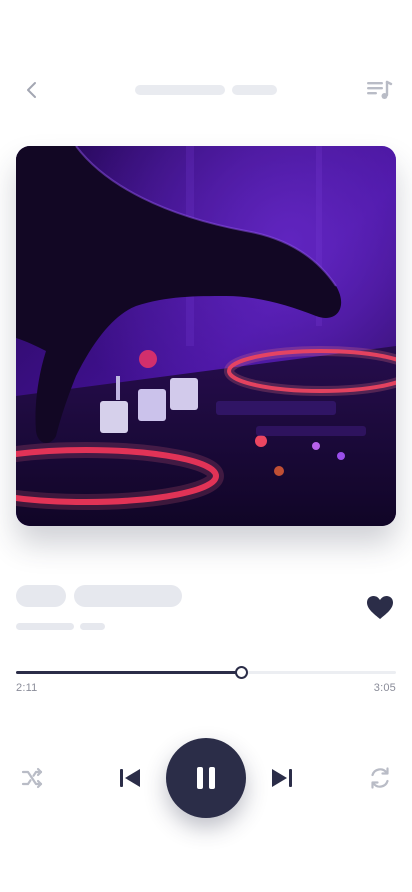  I want to click on subtitle-placeholder, so click(254, 90).